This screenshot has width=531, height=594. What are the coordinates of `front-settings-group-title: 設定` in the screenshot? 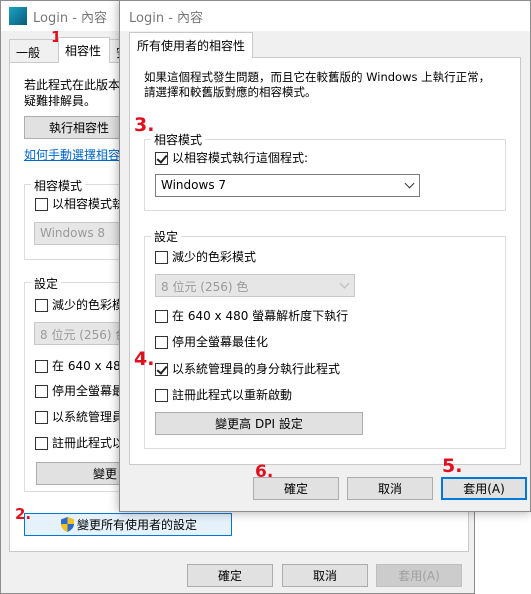 It's located at (166, 236).